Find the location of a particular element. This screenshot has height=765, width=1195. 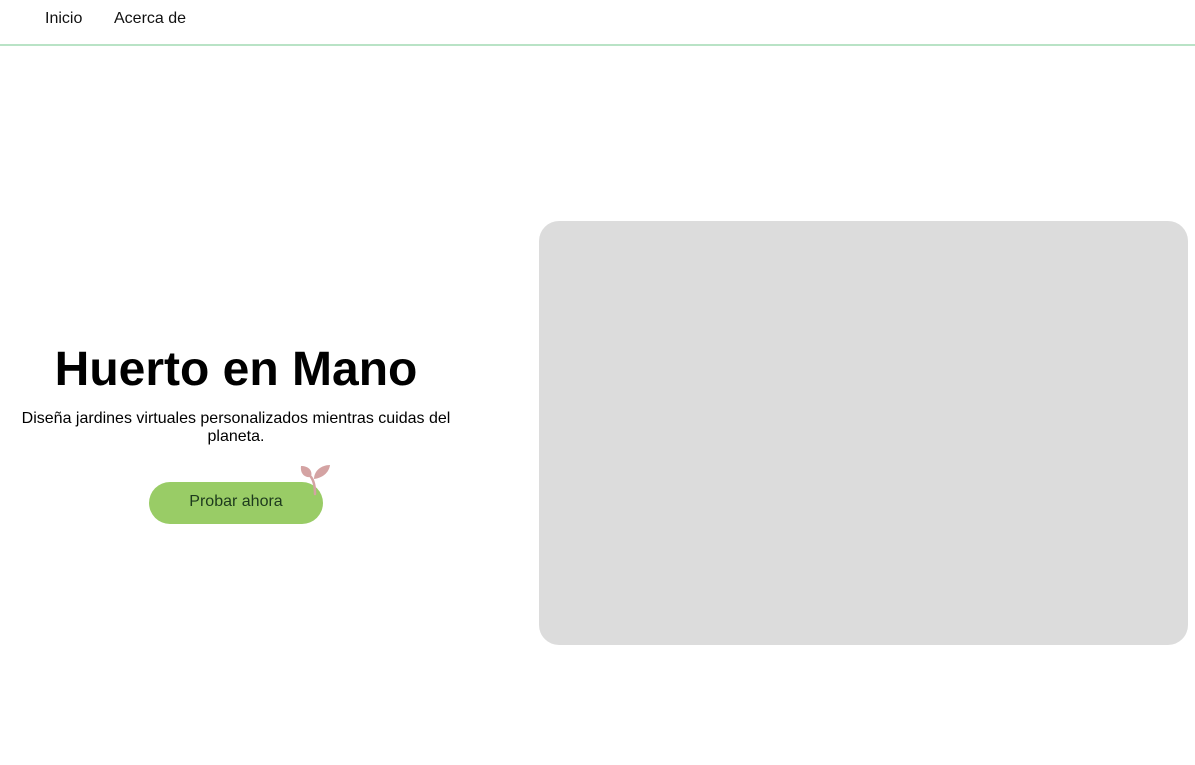

cta-container: Probar ahora is located at coordinates (239, 494).